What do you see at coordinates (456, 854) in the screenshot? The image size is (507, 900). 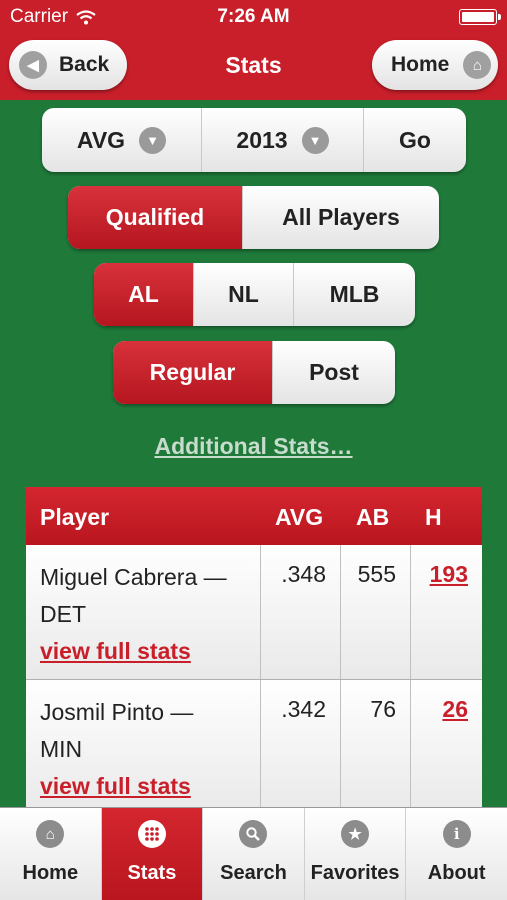 I see `tab-about: i About` at bounding box center [456, 854].